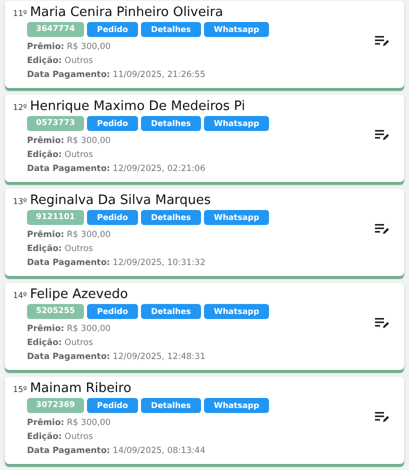 Image resolution: width=409 pixels, height=470 pixels. Describe the element at coordinates (55, 311) in the screenshot. I see `ticket-code: 5205255` at that location.